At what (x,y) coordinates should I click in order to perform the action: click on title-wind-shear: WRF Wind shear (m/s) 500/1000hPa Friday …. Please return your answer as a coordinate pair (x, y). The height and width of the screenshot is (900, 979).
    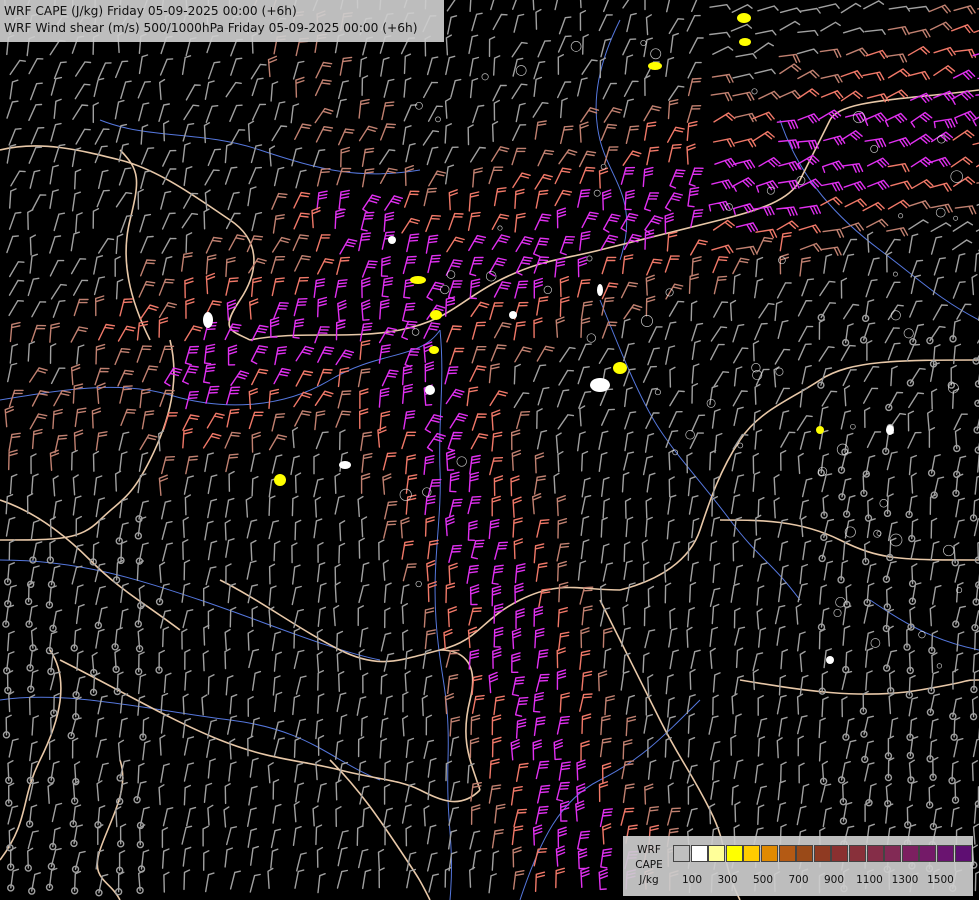
    Looking at the image, I should click on (211, 28).